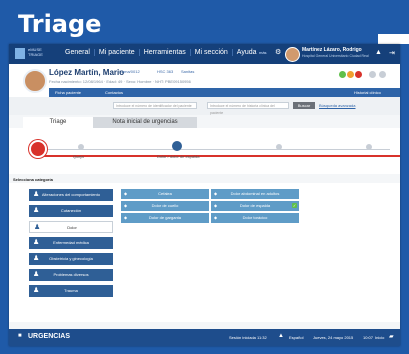 The height and width of the screenshot is (354, 409). Describe the element at coordinates (165, 71) in the screenshot. I see `patient-room: HSC 363` at that location.